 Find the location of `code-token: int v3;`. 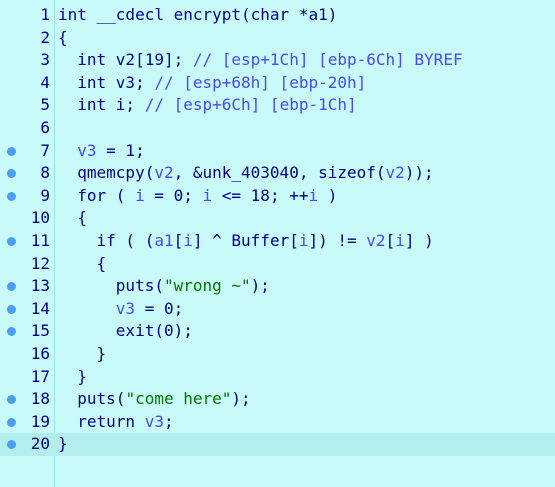

code-token: int v3; is located at coordinates (106, 82).